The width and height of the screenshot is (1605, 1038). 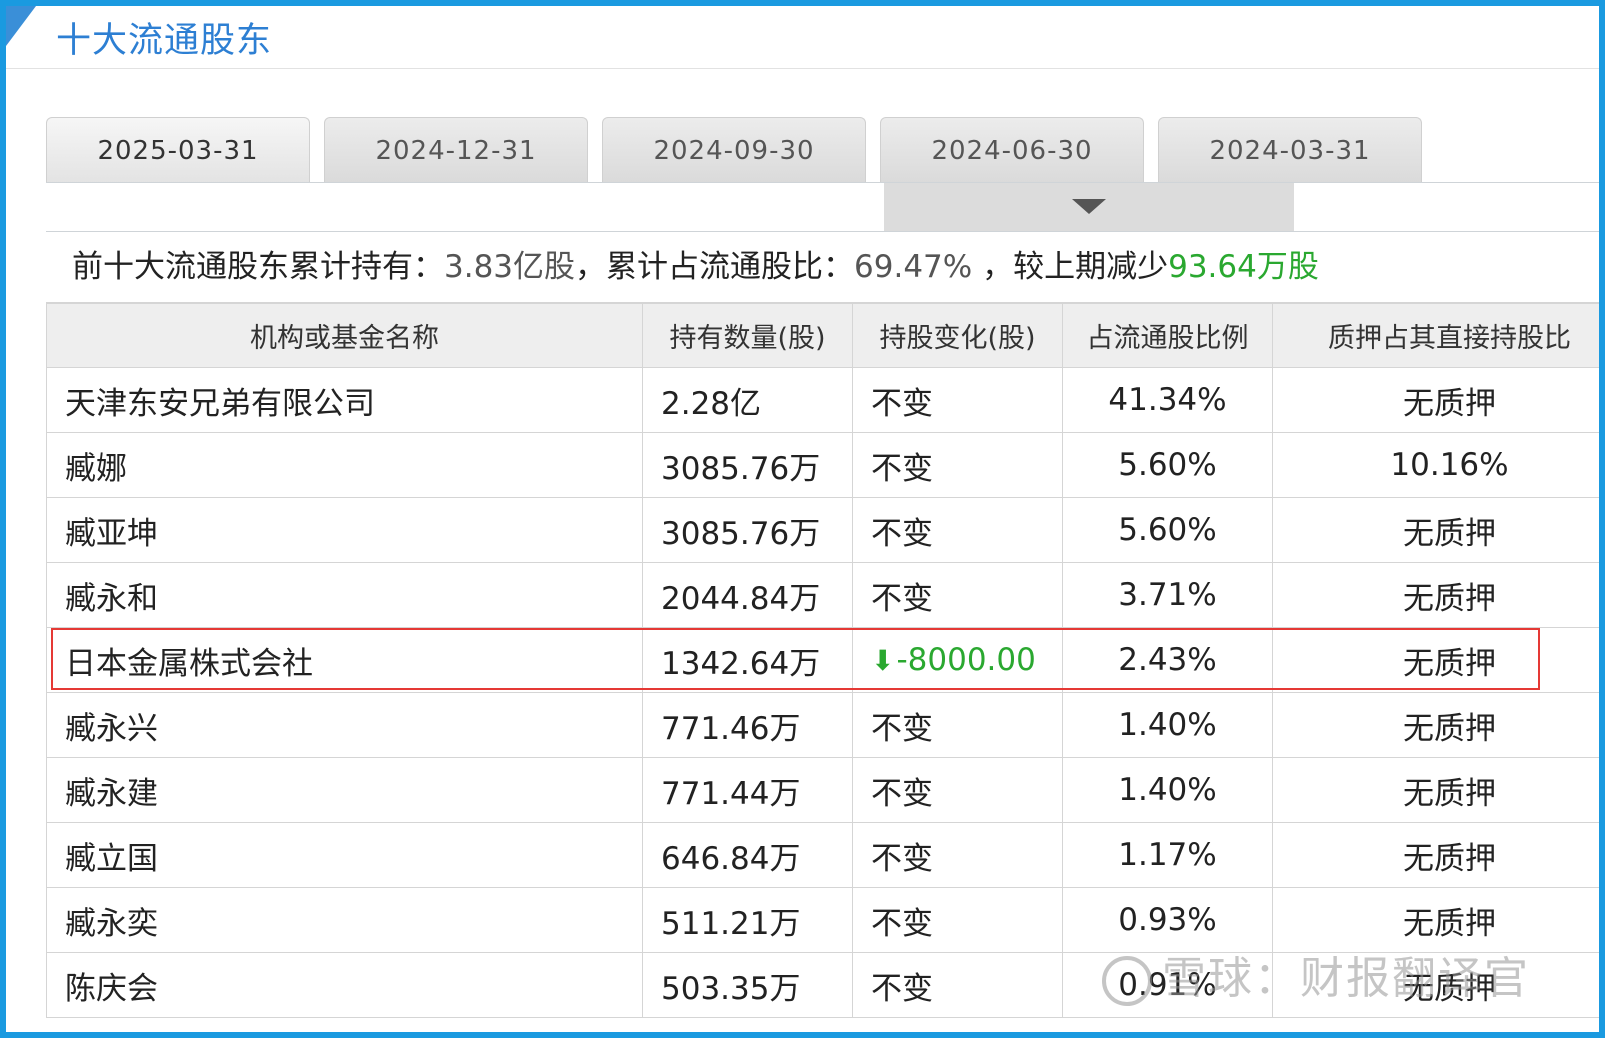 What do you see at coordinates (164, 41) in the screenshot?
I see `section-title: 十大流通股东` at bounding box center [164, 41].